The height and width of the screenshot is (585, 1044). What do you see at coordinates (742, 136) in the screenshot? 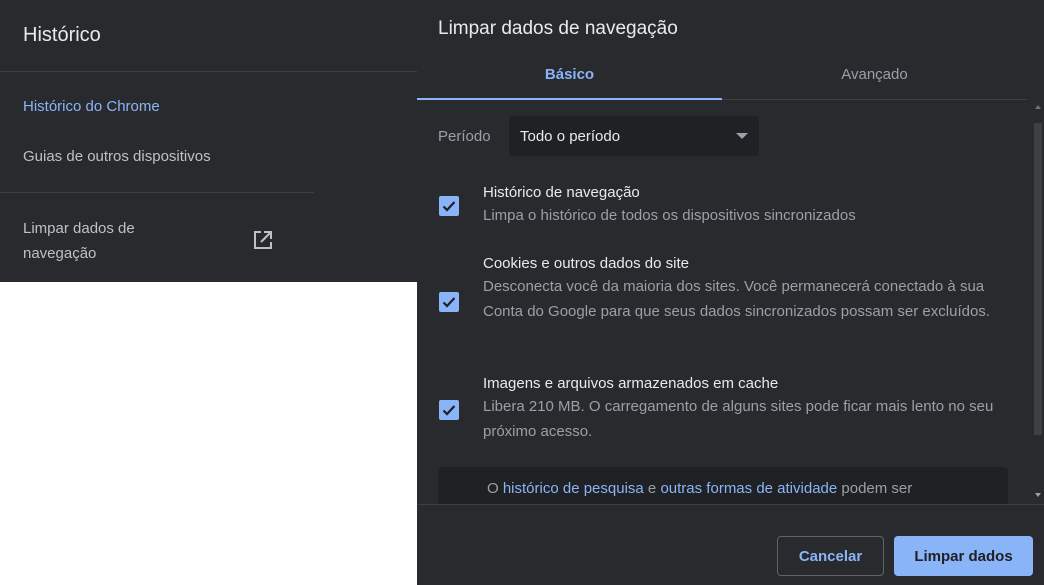
I see `chevron-down-icon` at bounding box center [742, 136].